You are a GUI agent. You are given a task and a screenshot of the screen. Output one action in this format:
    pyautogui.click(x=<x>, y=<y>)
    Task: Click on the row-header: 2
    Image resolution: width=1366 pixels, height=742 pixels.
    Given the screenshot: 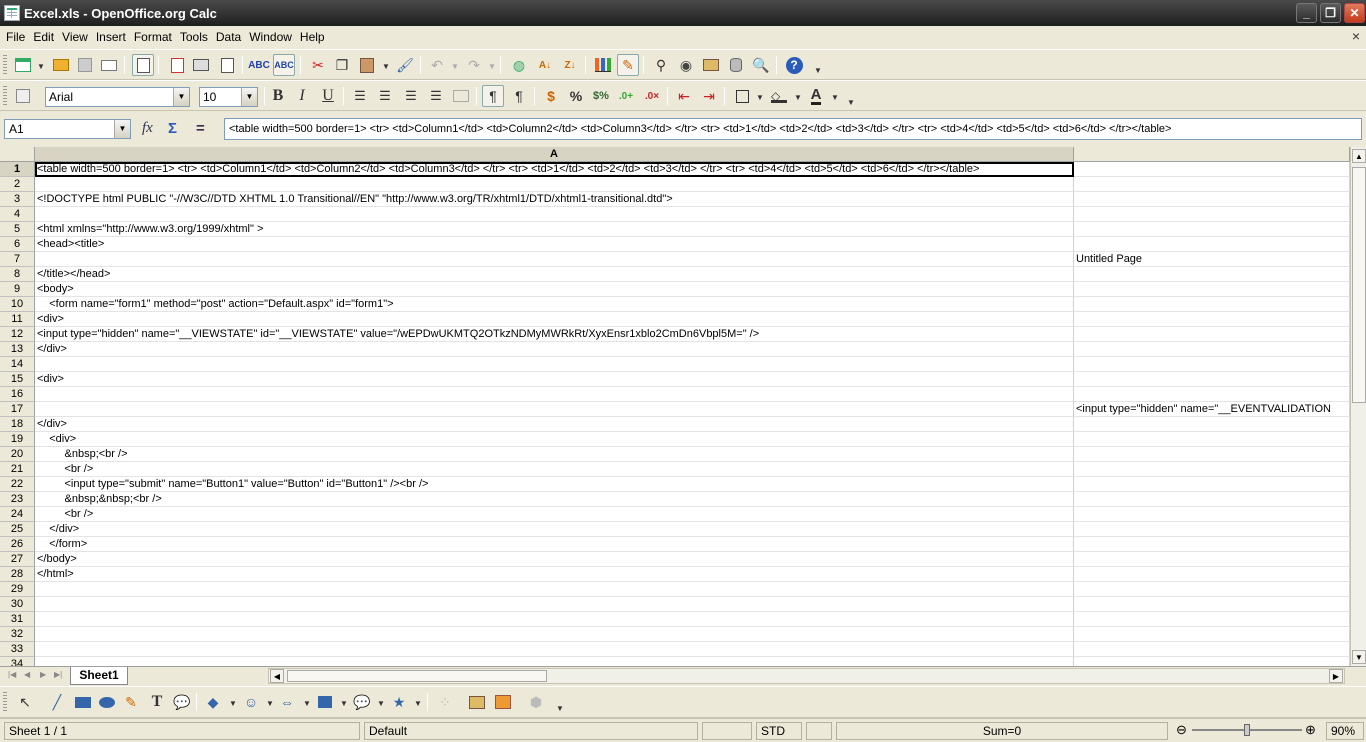 What is the action you would take?
    pyautogui.click(x=17, y=184)
    